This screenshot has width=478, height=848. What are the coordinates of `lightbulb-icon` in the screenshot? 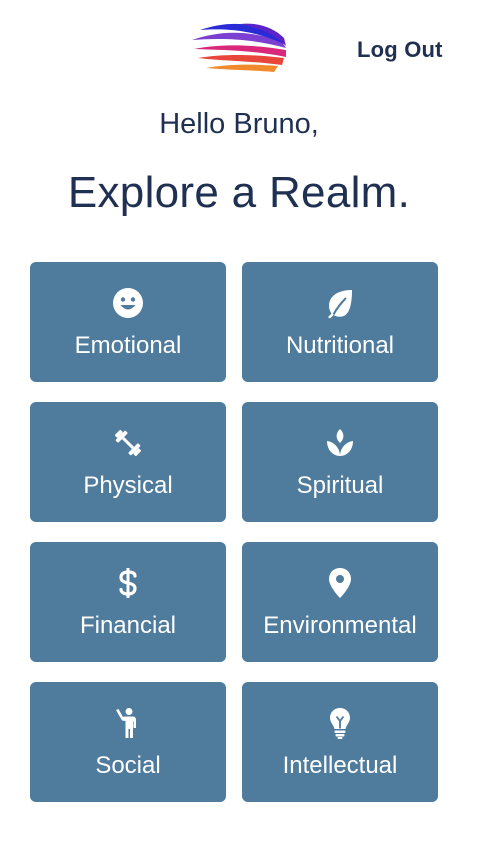 It's located at (340, 723).